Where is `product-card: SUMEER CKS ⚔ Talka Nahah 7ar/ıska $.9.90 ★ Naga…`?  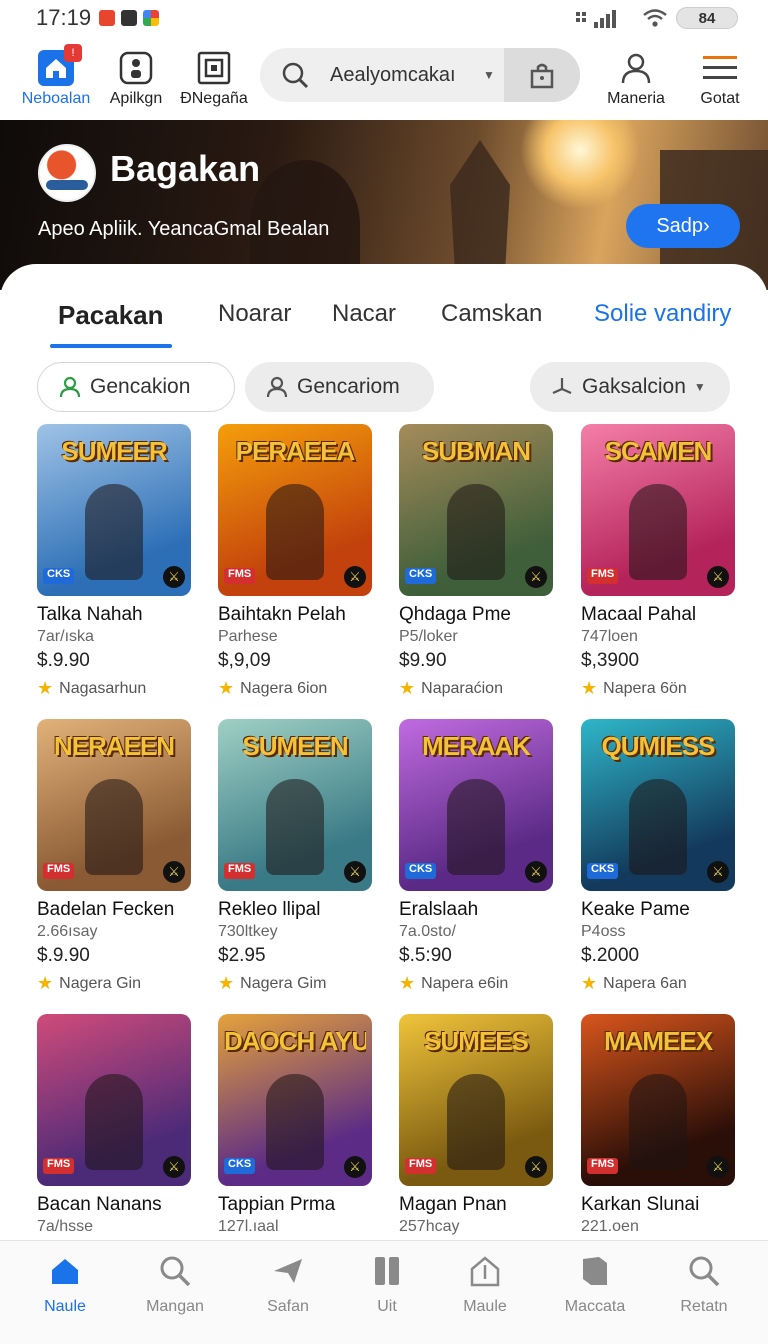 product-card: SUMEER CKS ⚔ Talka Nahah 7ar/ıska $.9.90 ★ Naga… is located at coordinates (114, 561).